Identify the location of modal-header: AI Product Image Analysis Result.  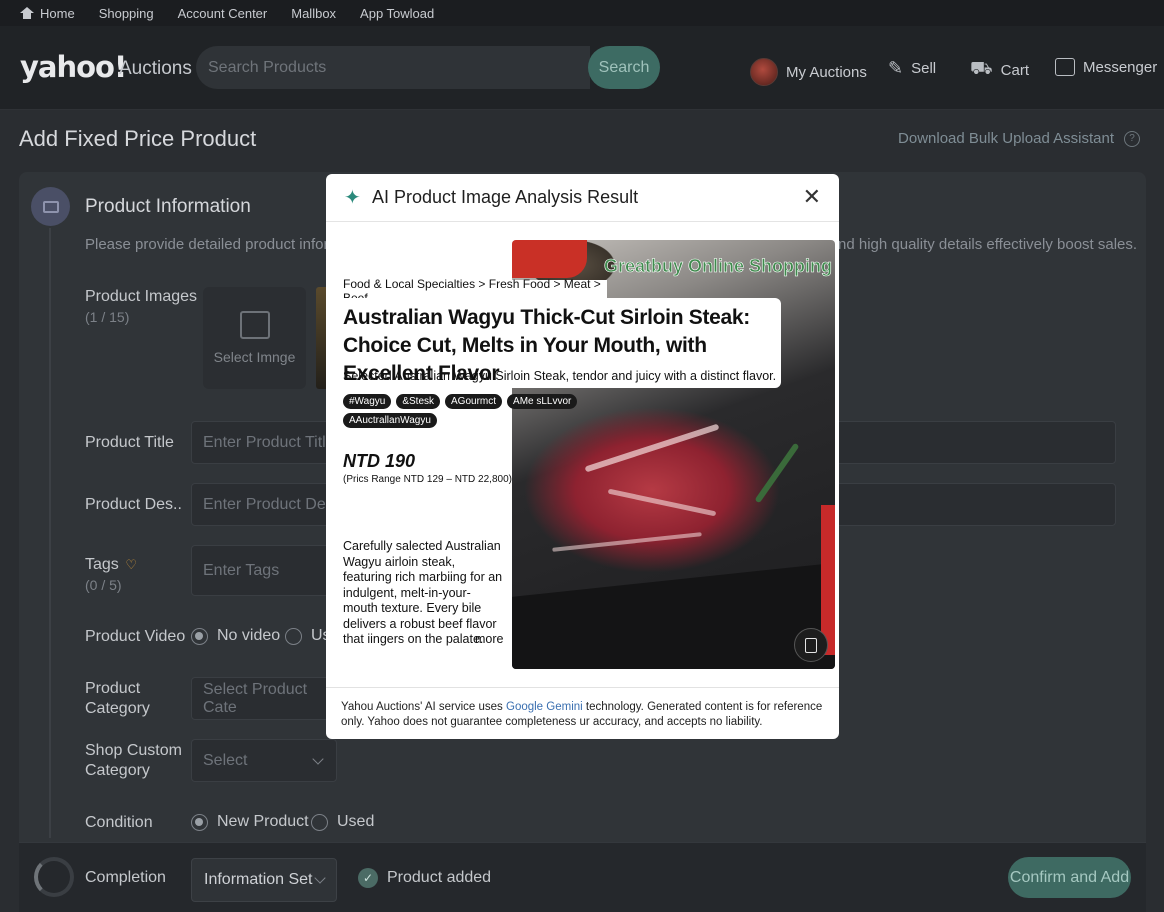
(582, 198).